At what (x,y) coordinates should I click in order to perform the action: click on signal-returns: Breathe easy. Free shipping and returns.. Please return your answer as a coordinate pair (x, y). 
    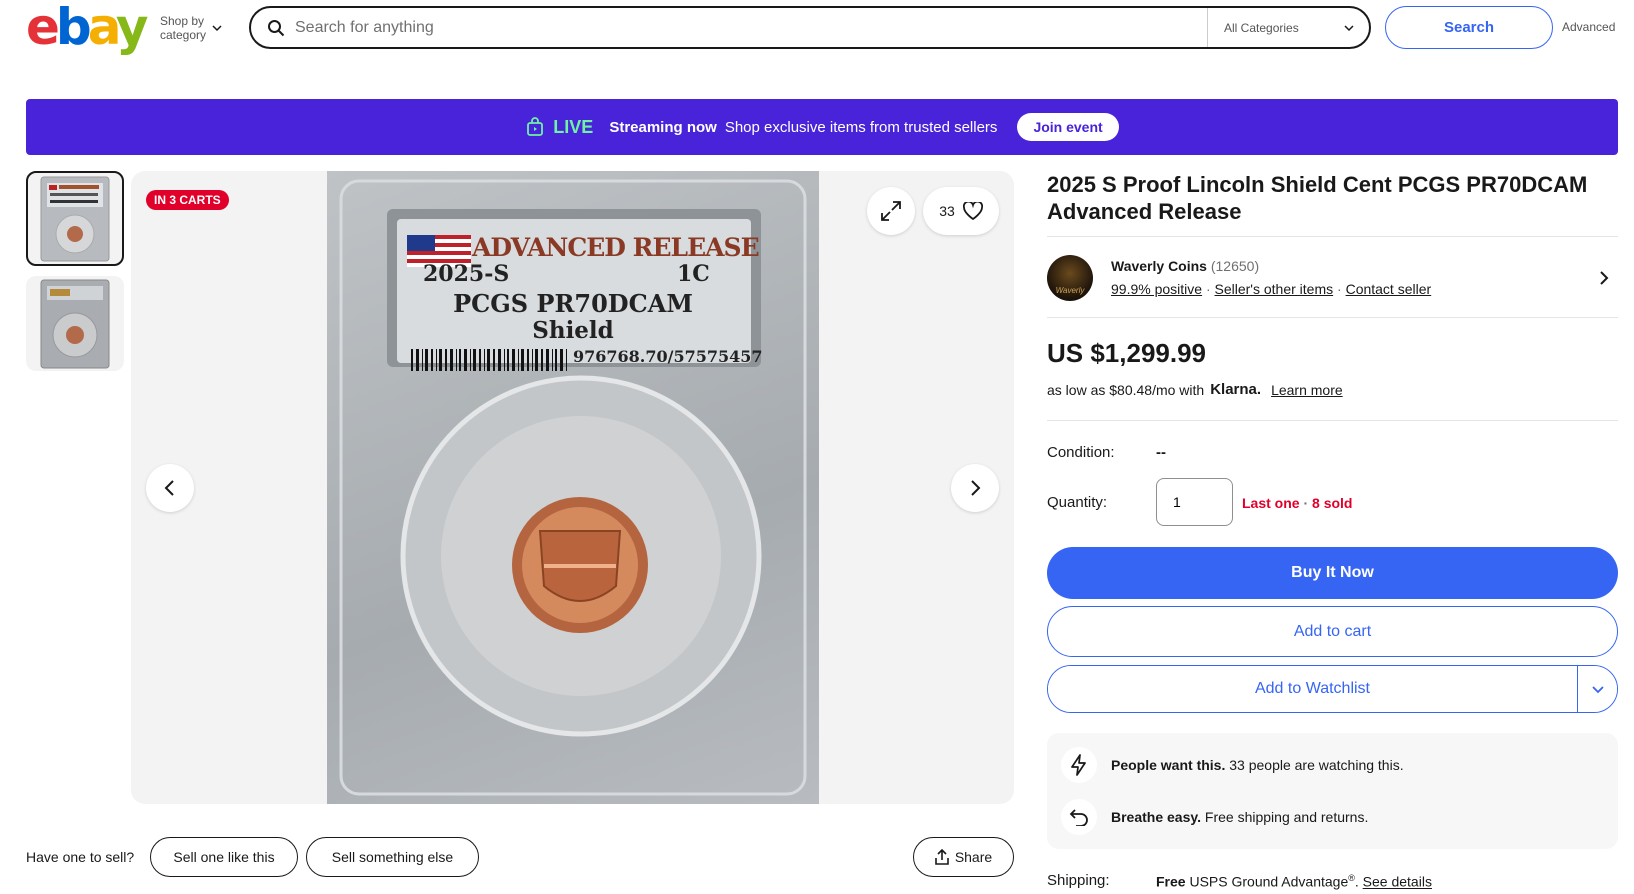
    Looking at the image, I should click on (1214, 817).